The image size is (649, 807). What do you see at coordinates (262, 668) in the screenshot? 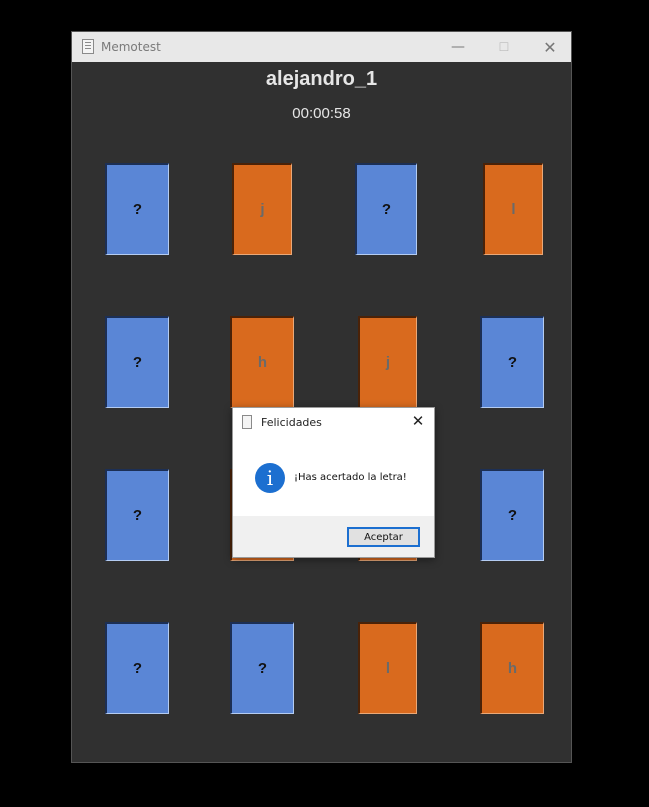
I see `card-r4-c2: ?` at bounding box center [262, 668].